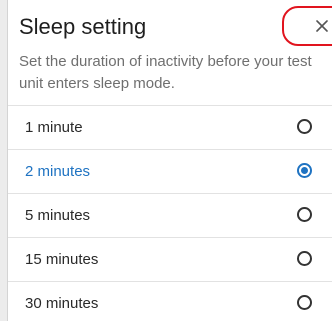 This screenshot has height=321, width=332. I want to click on option-2-minutes: 2 minutes, so click(170, 171).